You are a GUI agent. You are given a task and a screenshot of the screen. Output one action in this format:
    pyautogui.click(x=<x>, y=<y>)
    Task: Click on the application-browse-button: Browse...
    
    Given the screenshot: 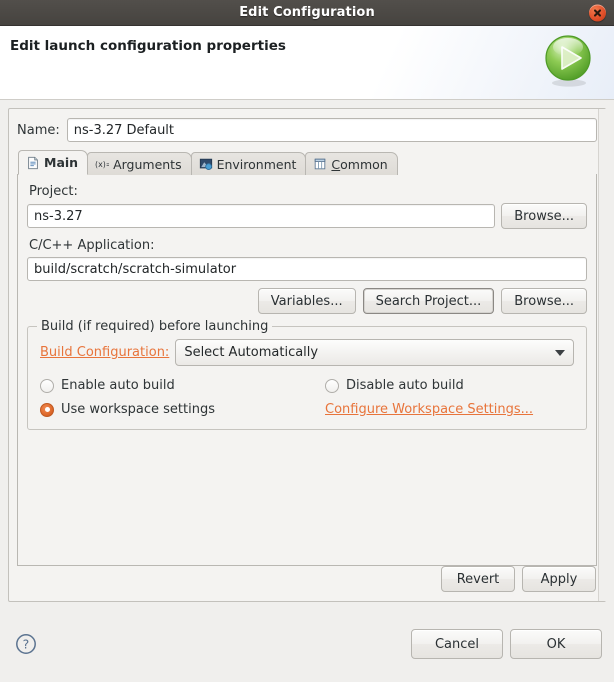 What is the action you would take?
    pyautogui.click(x=544, y=301)
    